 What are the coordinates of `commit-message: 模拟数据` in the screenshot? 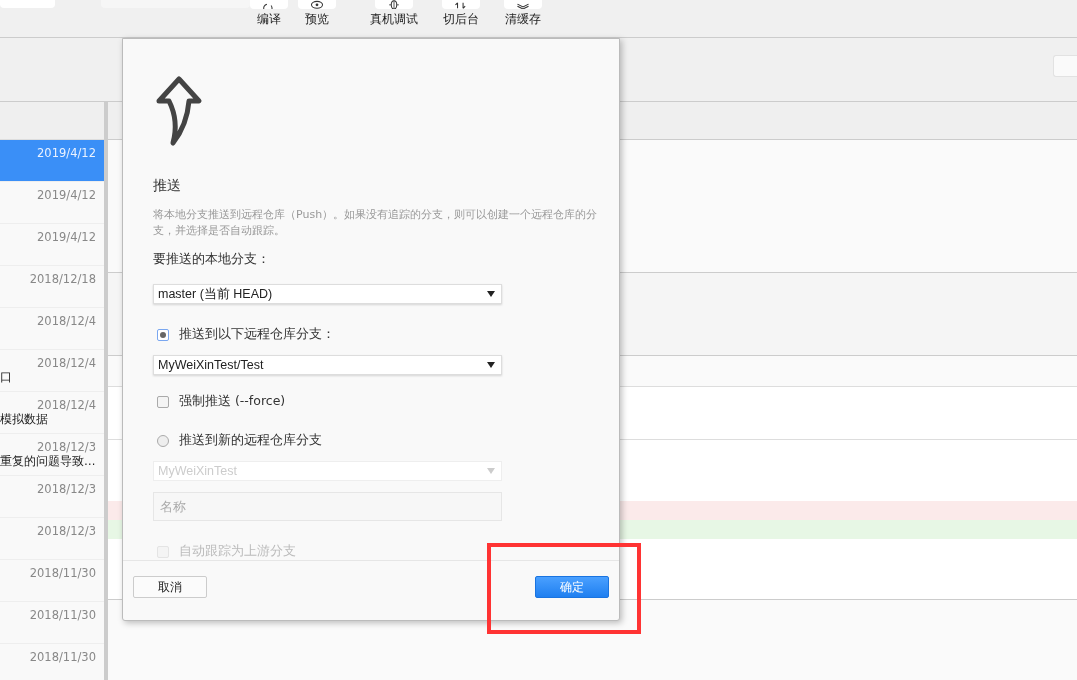 It's located at (24, 419).